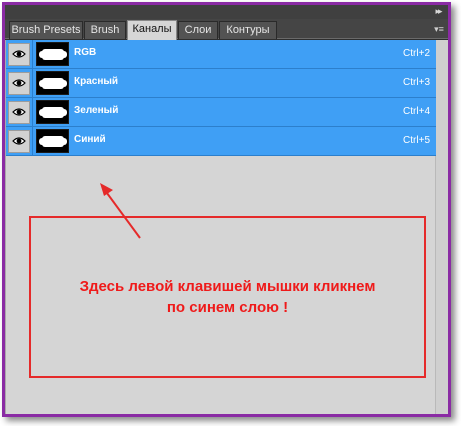  What do you see at coordinates (152, 30) in the screenshot?
I see `tab-channels: Каналы` at bounding box center [152, 30].